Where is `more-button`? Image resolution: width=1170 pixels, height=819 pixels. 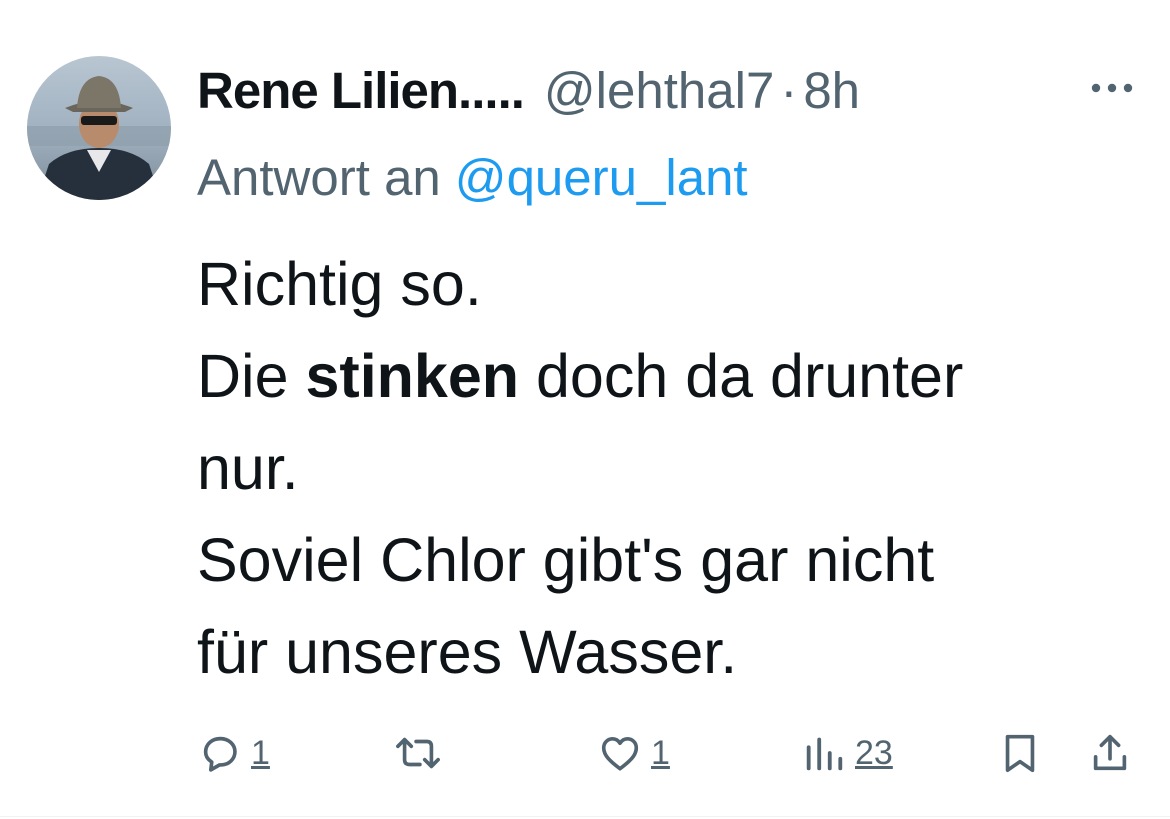 more-button is located at coordinates (1112, 88).